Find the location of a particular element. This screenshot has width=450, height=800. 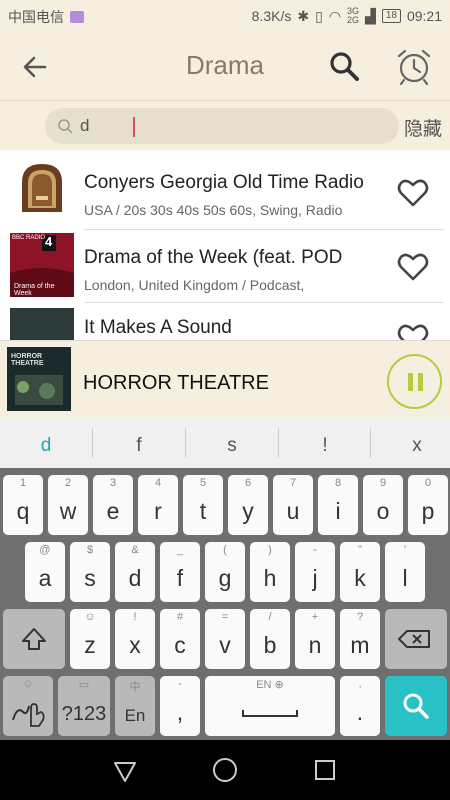

suggestion-item: f is located at coordinates (139, 443).